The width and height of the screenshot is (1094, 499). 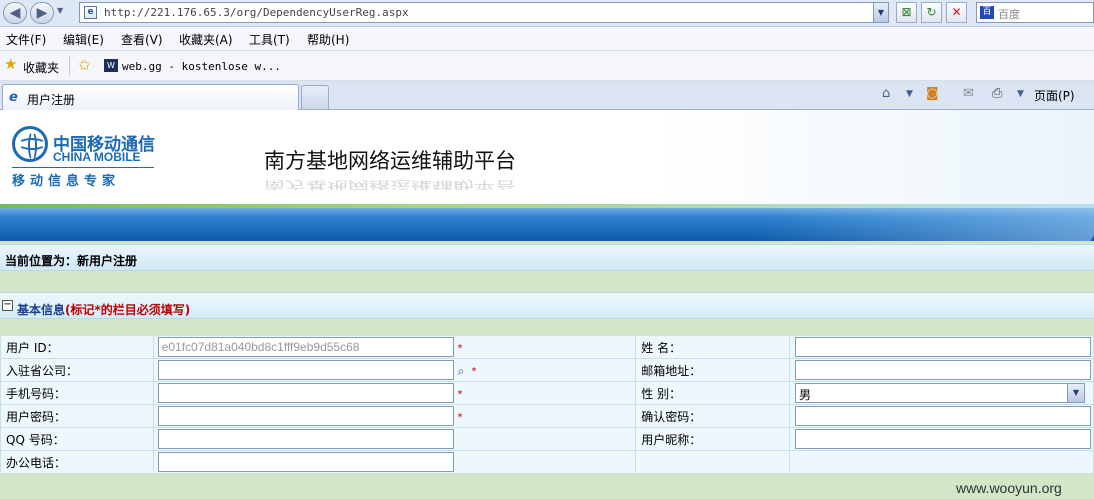 What do you see at coordinates (69, 66) in the screenshot?
I see `divider` at bounding box center [69, 66].